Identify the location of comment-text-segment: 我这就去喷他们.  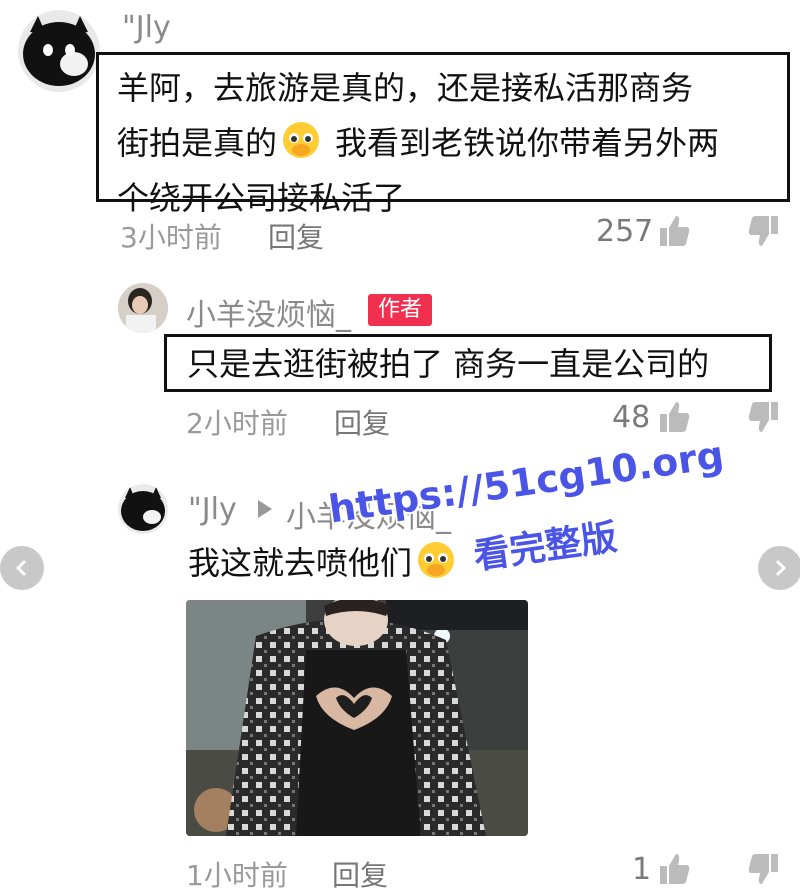
(300, 563).